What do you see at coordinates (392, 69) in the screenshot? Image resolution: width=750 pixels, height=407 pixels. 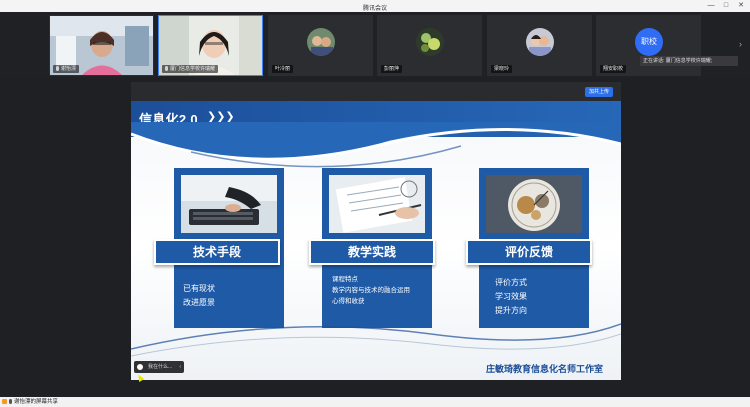 I see `participant-name: 彭丽萍` at bounding box center [392, 69].